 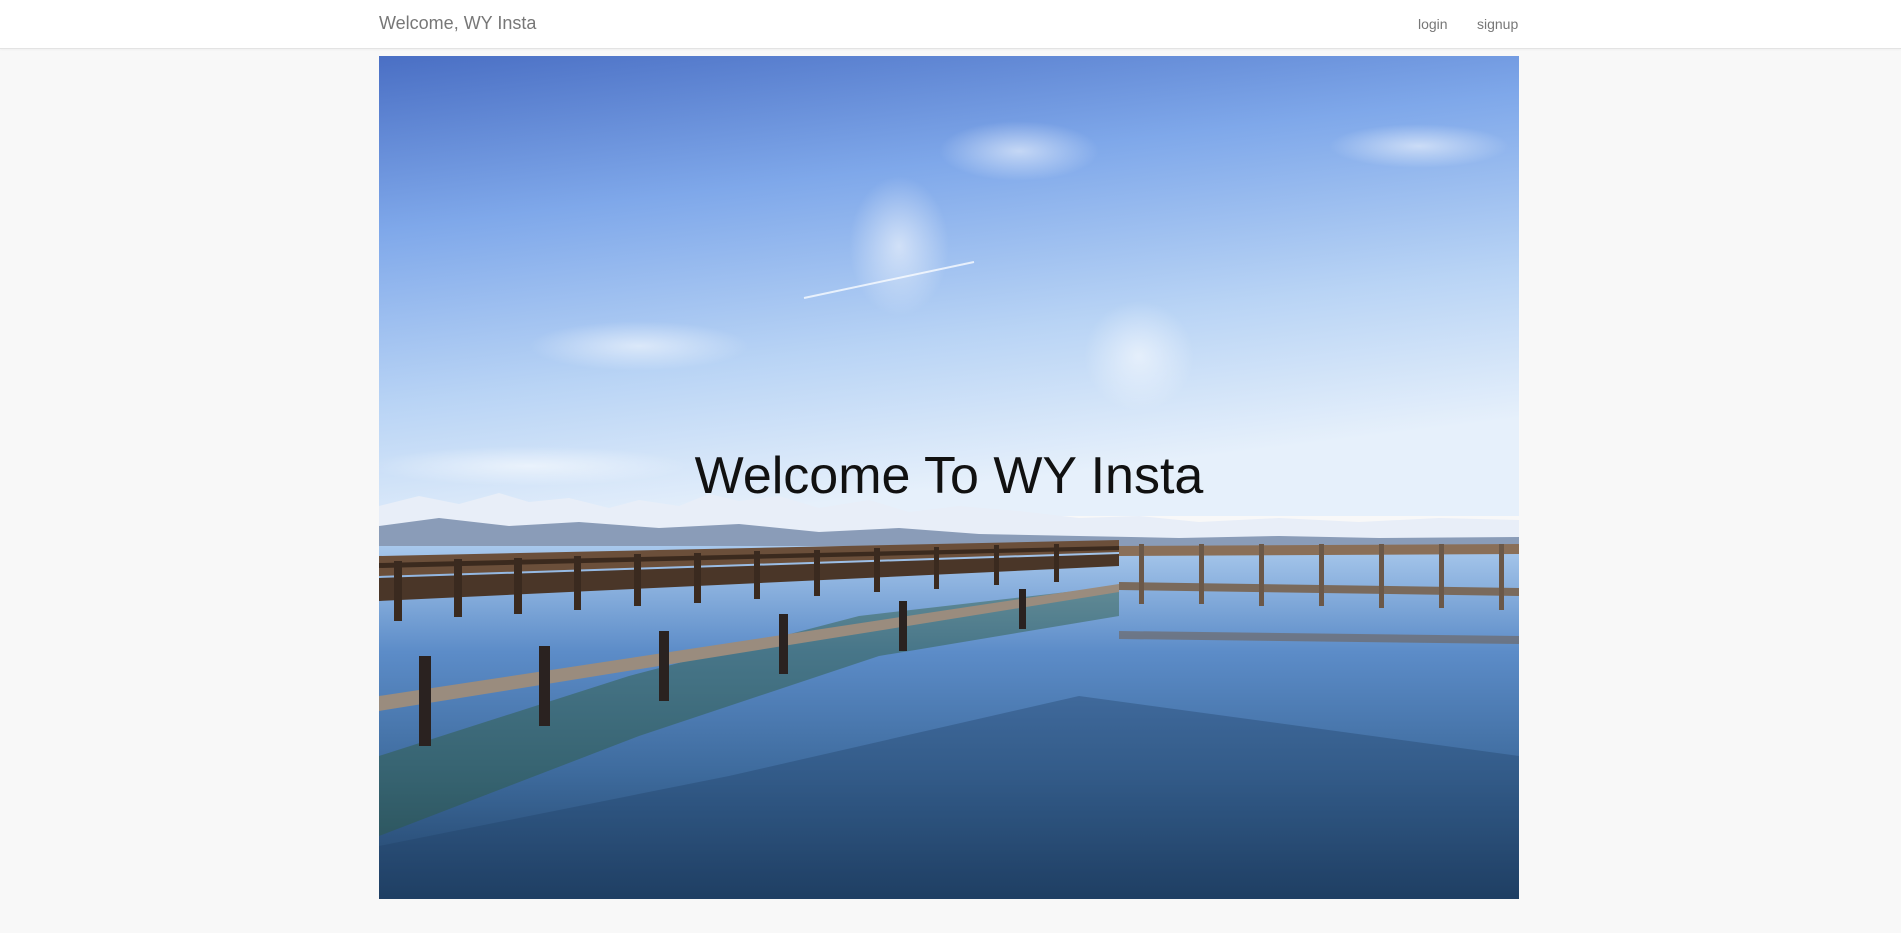 I want to click on login-link: login, so click(x=1433, y=24).